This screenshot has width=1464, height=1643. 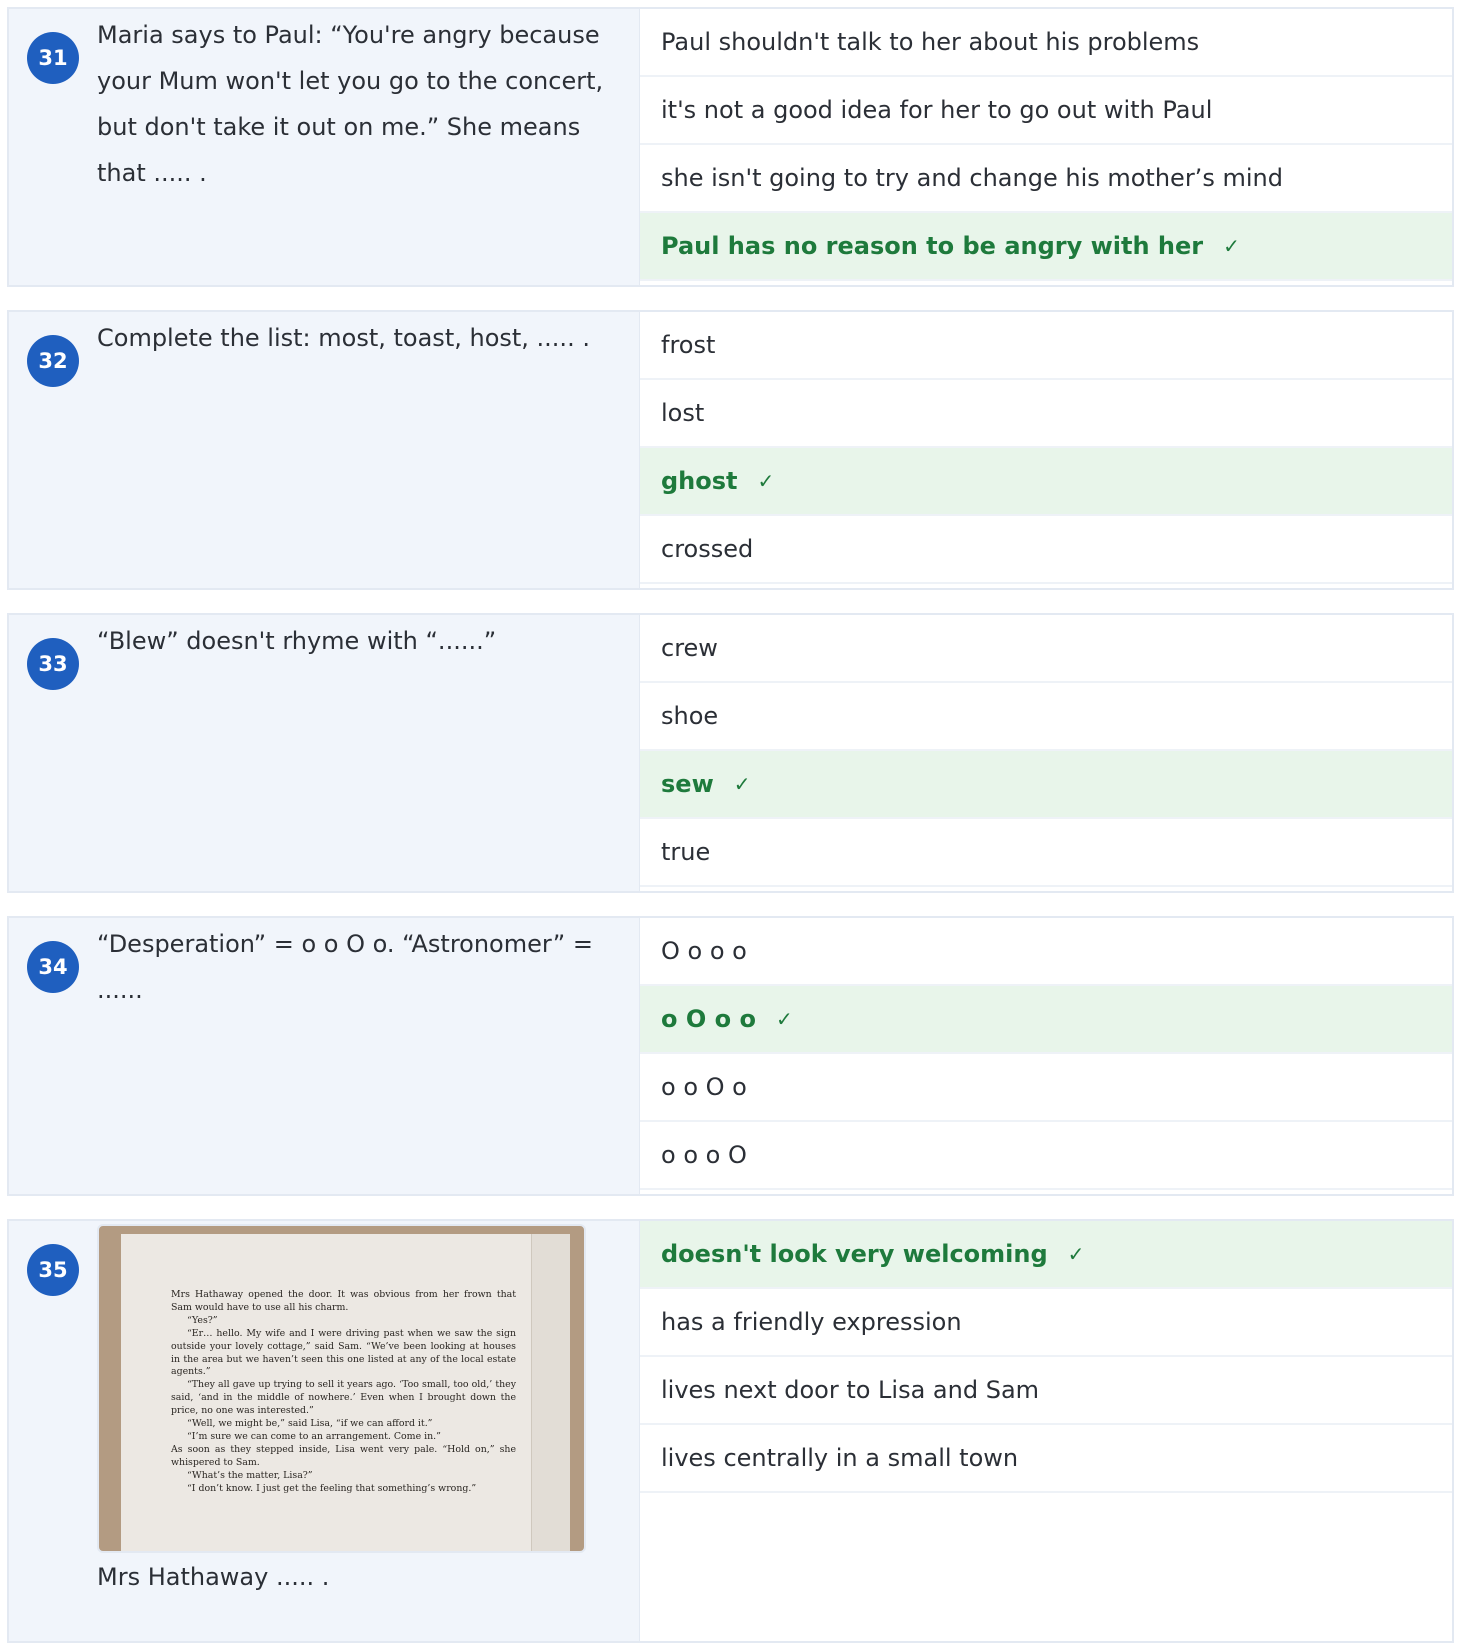 What do you see at coordinates (1046, 346) in the screenshot?
I see `answer-option: frost` at bounding box center [1046, 346].